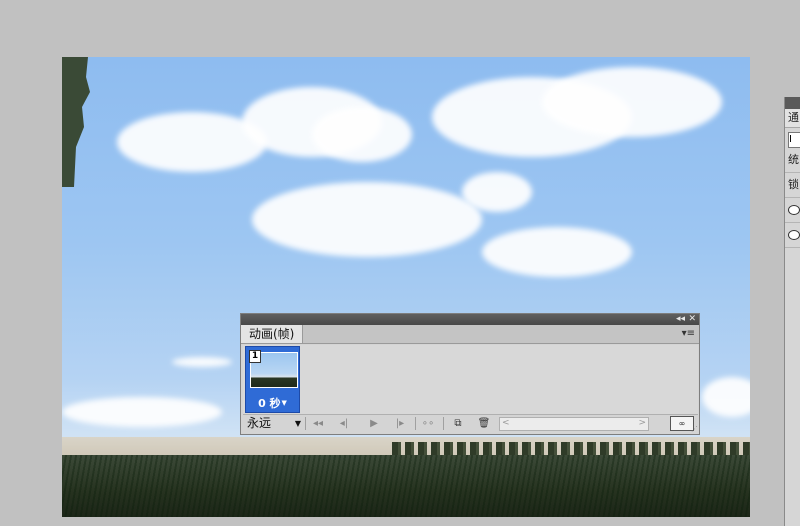  I want to click on layers-panel-titlebar, so click(792, 103).